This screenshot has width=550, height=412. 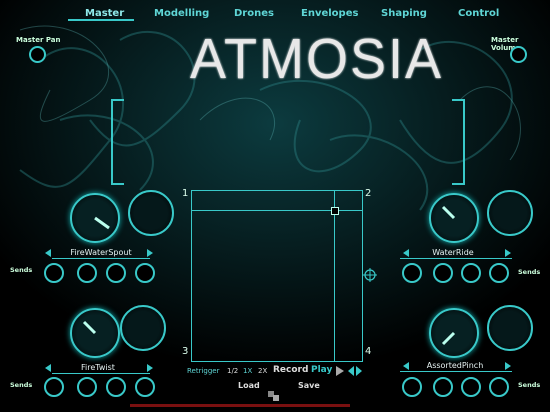 What do you see at coordinates (412, 387) in the screenshot?
I see `slot4-send-1-knob` at bounding box center [412, 387].